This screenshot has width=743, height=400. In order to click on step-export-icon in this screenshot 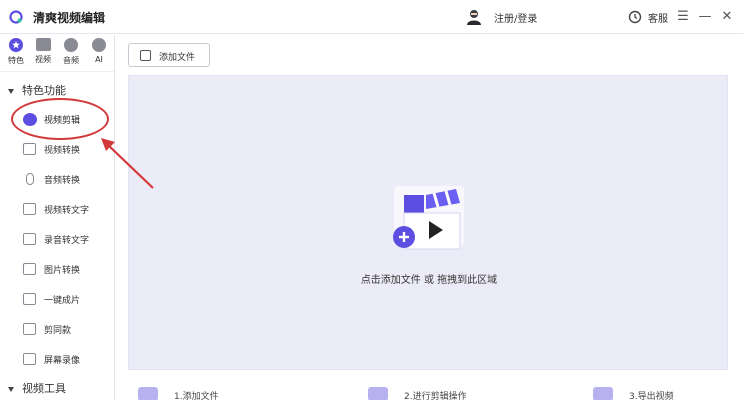, I will do `click(603, 393)`.